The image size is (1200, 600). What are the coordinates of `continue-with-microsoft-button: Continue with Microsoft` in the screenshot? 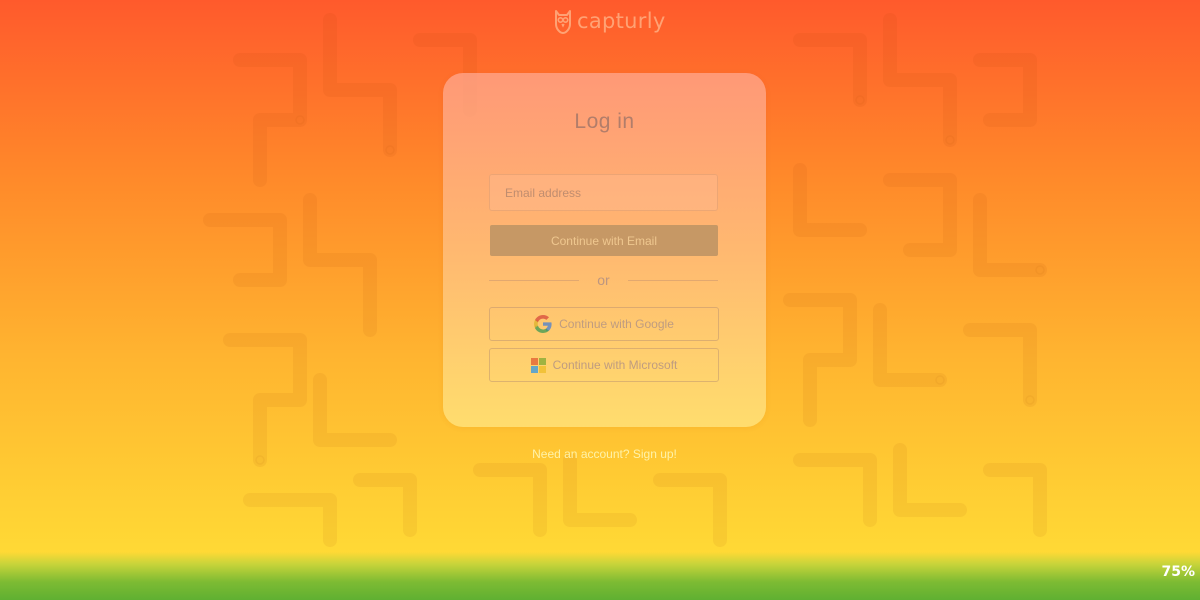 It's located at (604, 365).